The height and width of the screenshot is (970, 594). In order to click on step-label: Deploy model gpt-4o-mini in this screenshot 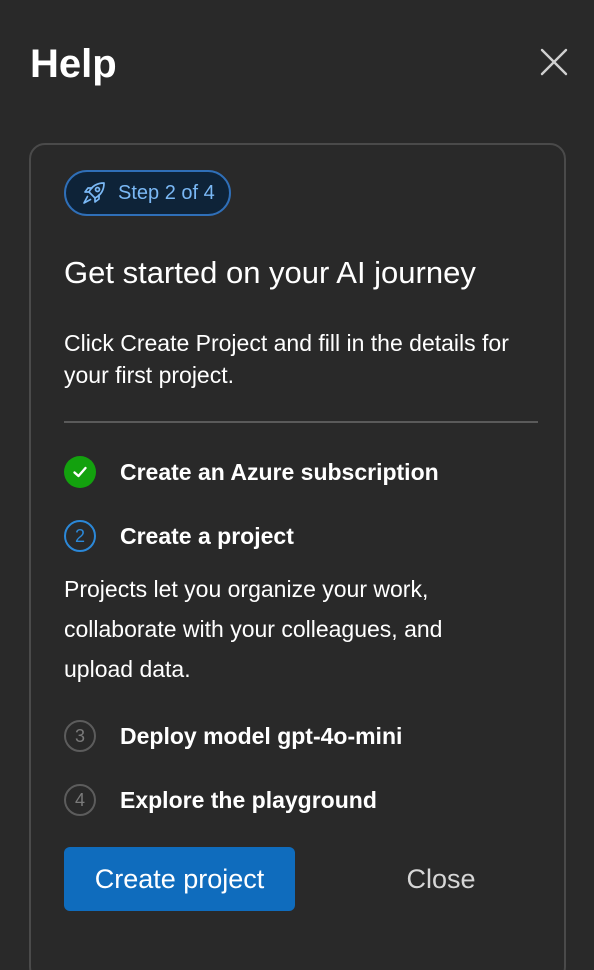, I will do `click(261, 735)`.